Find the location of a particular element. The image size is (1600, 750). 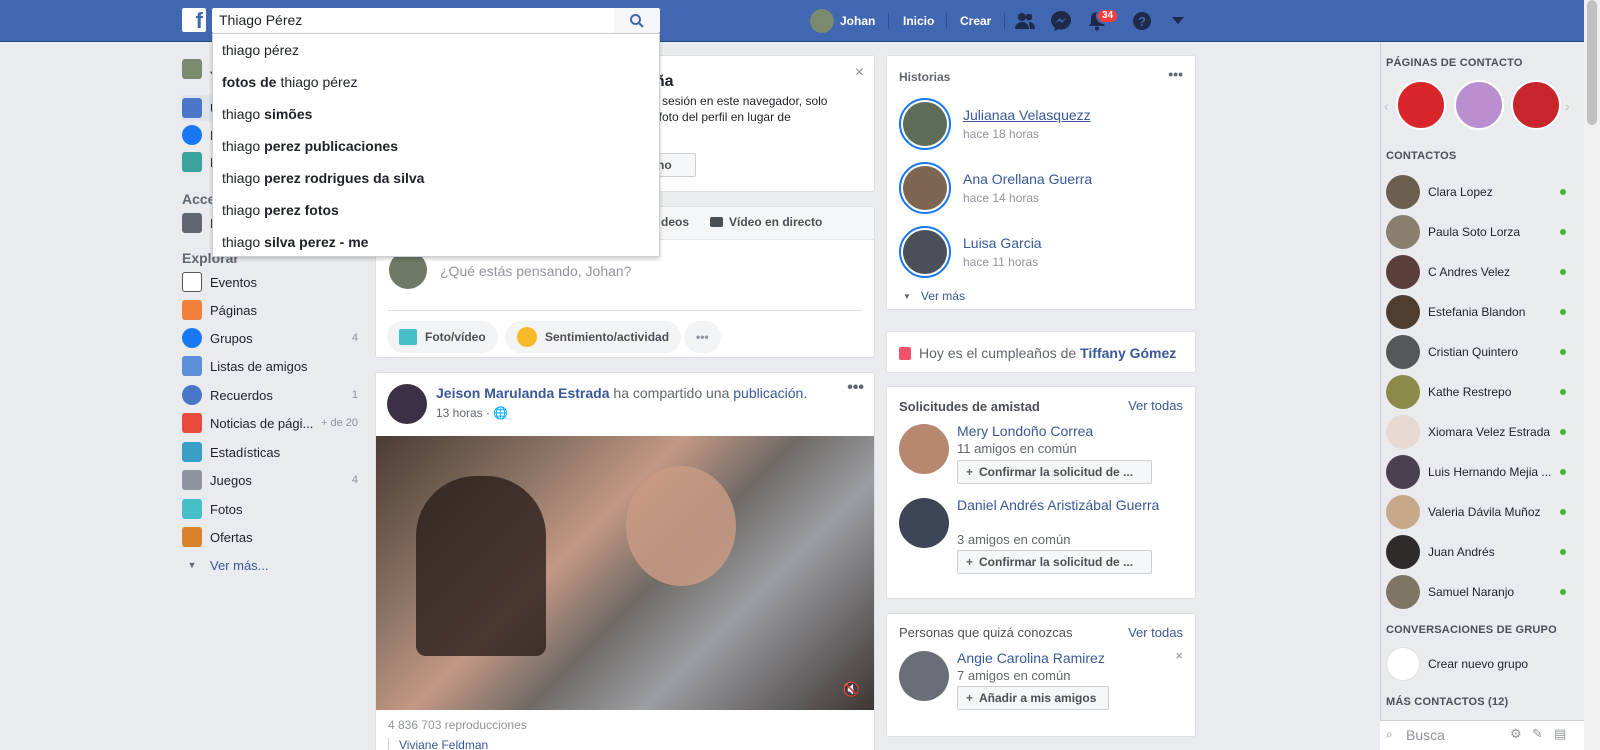

gear-icon: ⚙ is located at coordinates (1516, 734).